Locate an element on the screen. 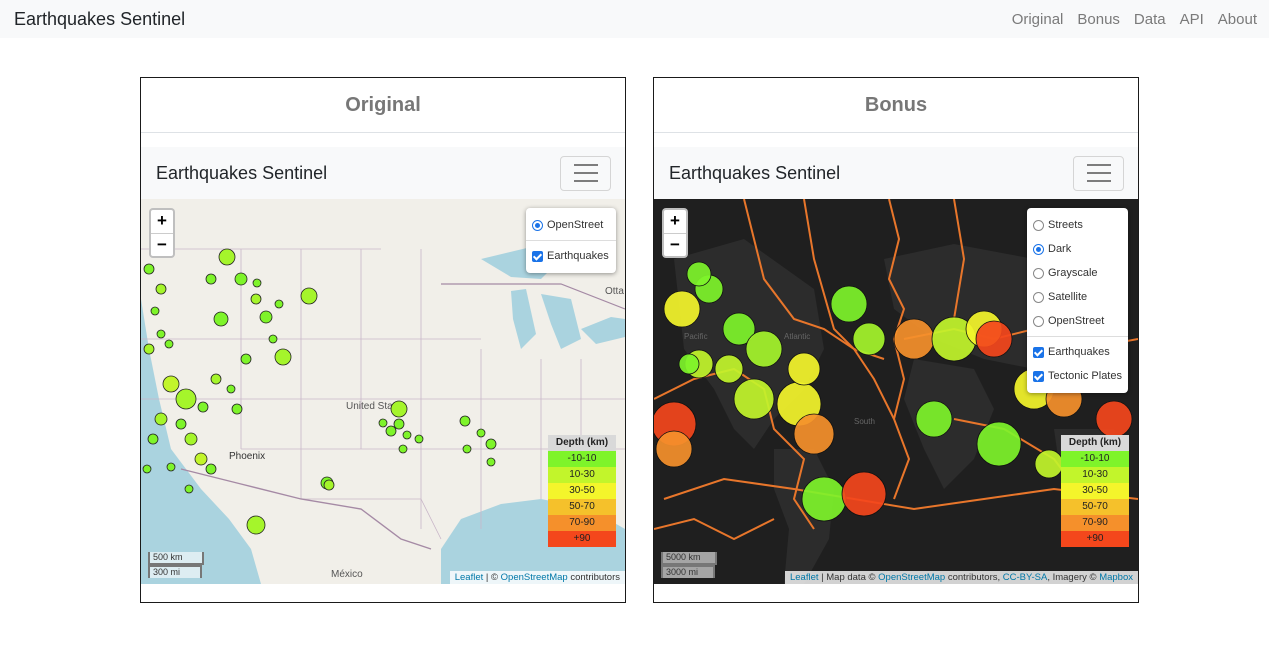 This screenshot has width=1269, height=651. card-title: Original is located at coordinates (383, 105).